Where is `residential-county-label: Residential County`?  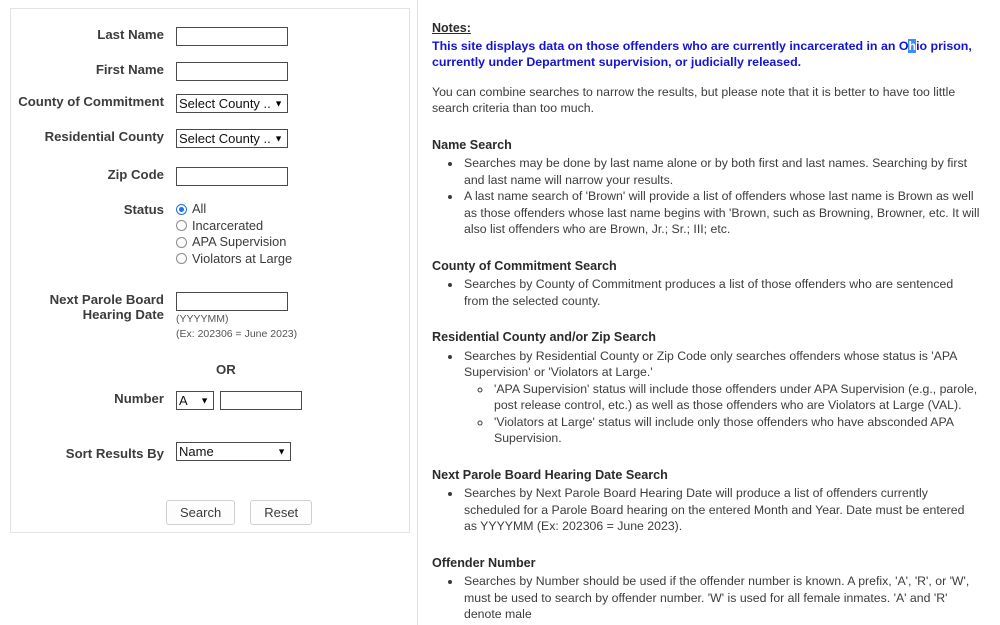 residential-county-label: Residential County is located at coordinates (104, 136).